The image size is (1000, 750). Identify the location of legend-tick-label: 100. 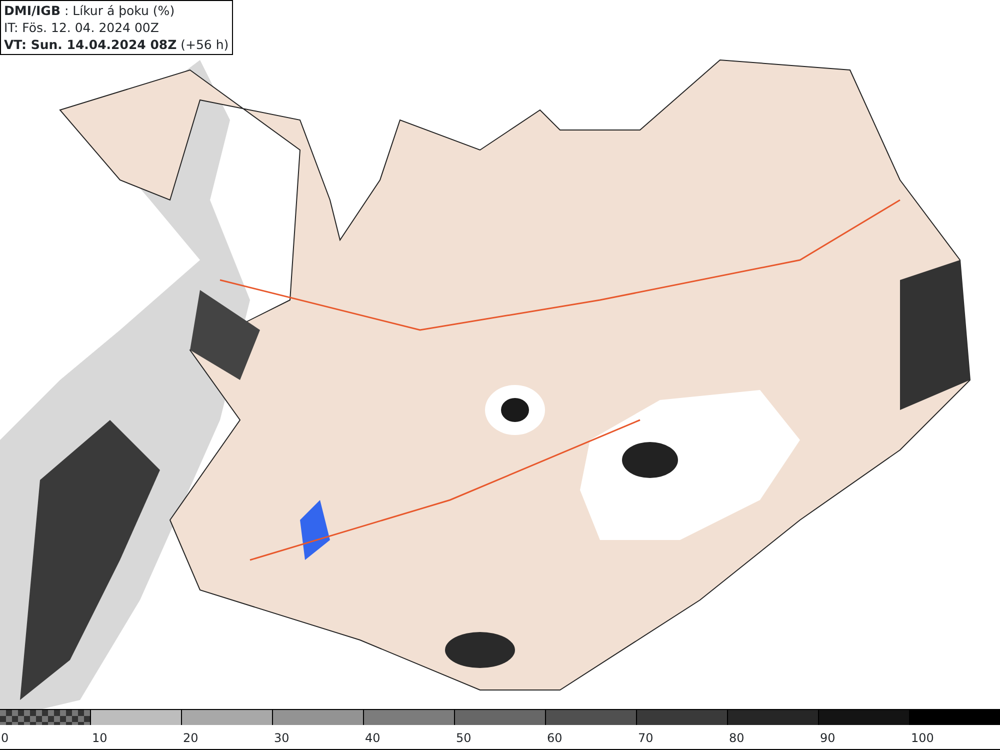
(922, 738).